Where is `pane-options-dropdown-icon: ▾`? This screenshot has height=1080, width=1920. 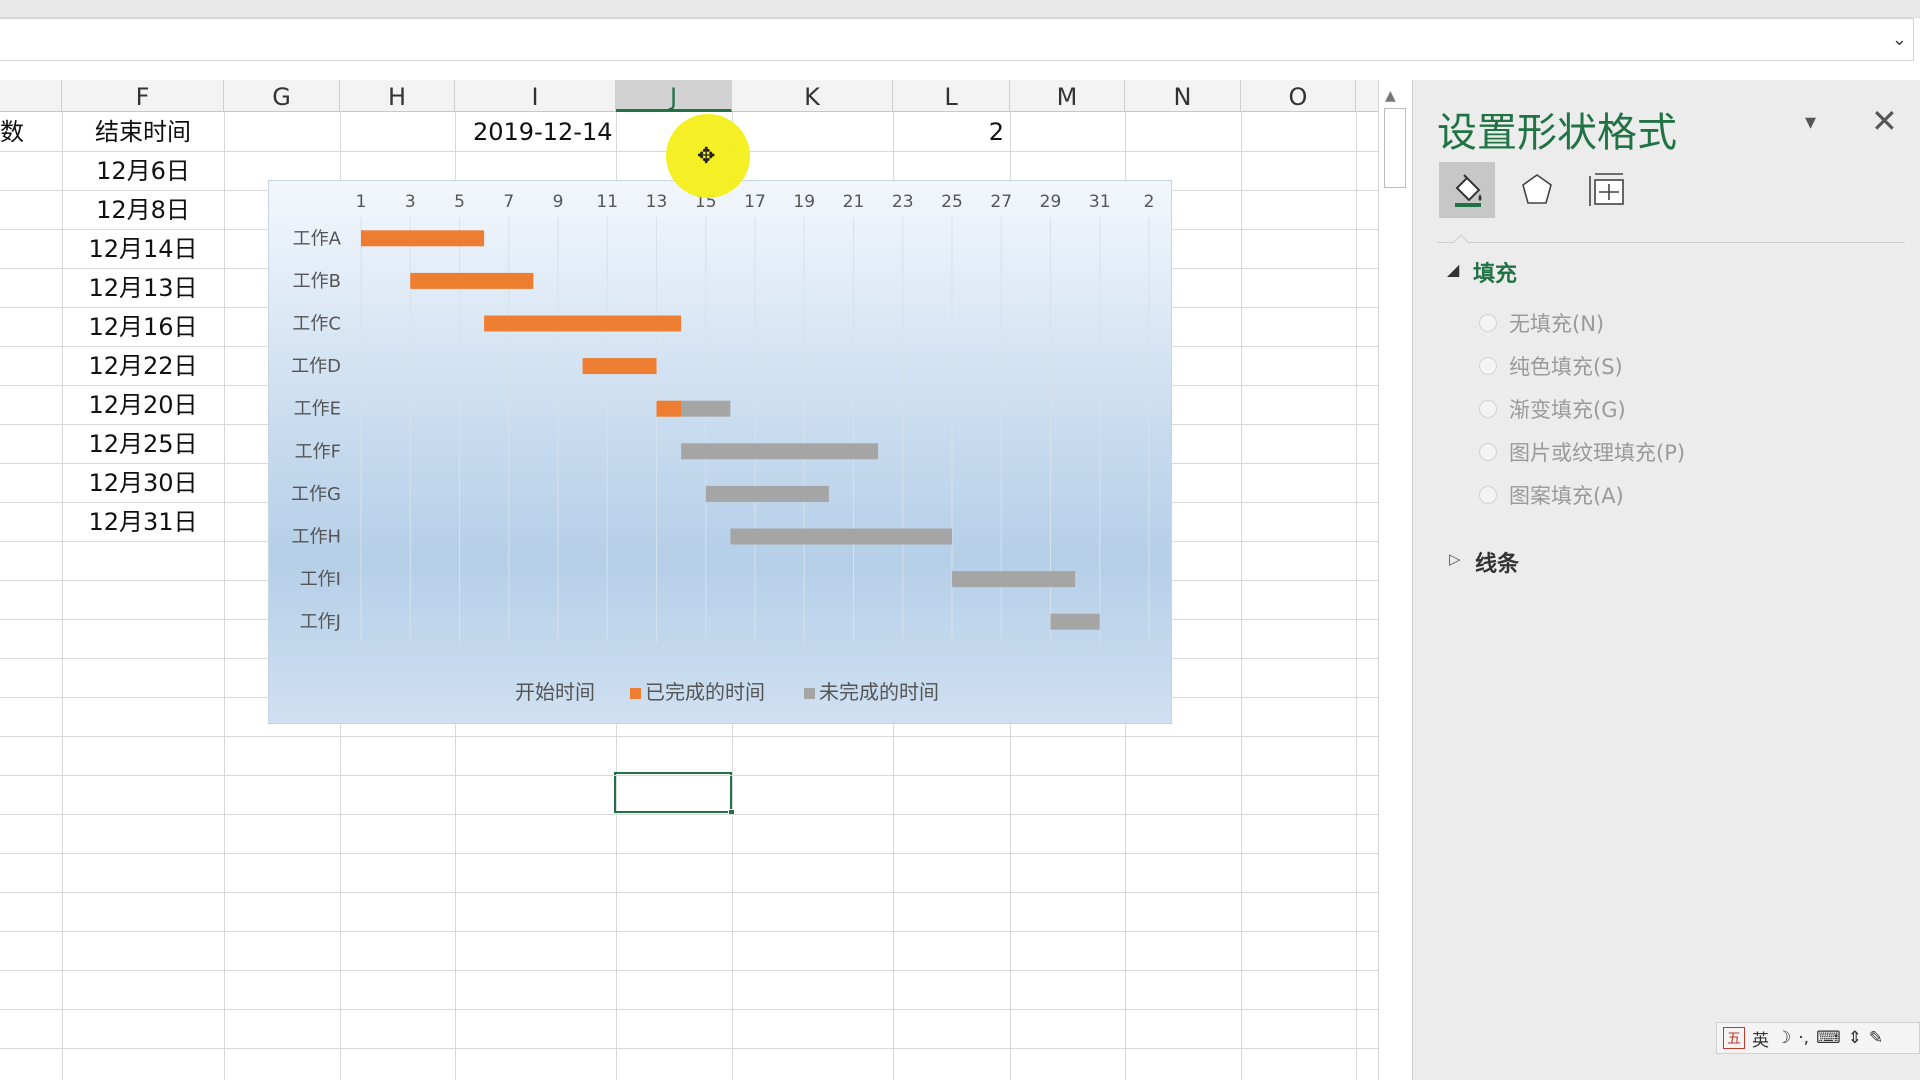
pane-options-dropdown-icon: ▾ is located at coordinates (1810, 122).